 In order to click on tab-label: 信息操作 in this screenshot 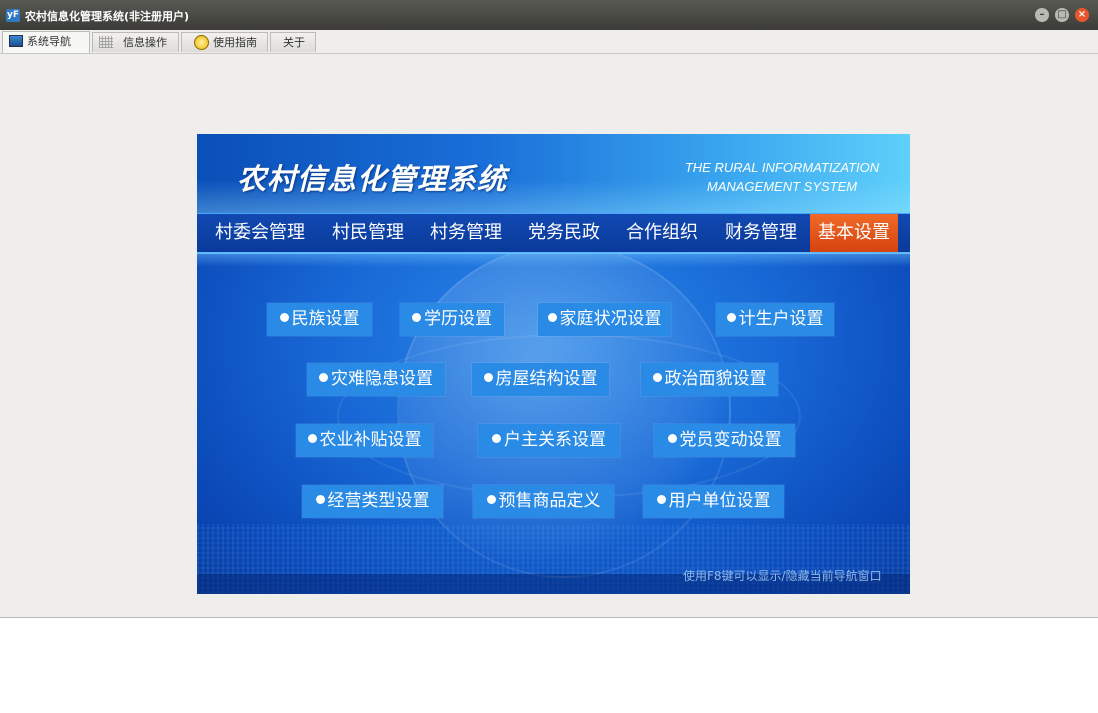, I will do `click(145, 42)`.